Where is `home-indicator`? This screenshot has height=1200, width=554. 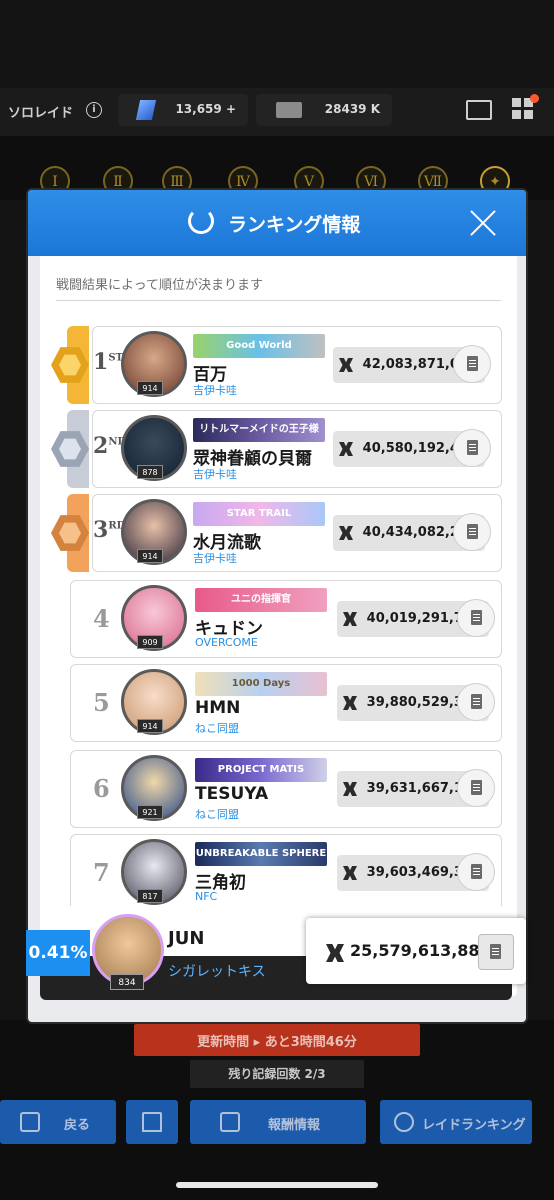
home-indicator is located at coordinates (277, 1185).